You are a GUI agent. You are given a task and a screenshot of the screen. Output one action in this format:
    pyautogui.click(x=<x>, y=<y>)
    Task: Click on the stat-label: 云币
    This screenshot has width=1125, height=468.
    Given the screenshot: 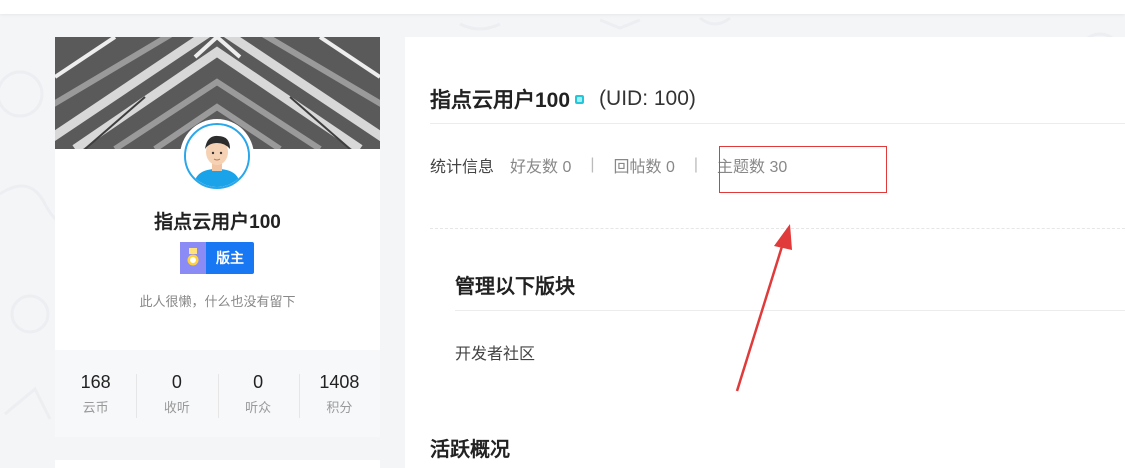 What is the action you would take?
    pyautogui.click(x=95, y=407)
    